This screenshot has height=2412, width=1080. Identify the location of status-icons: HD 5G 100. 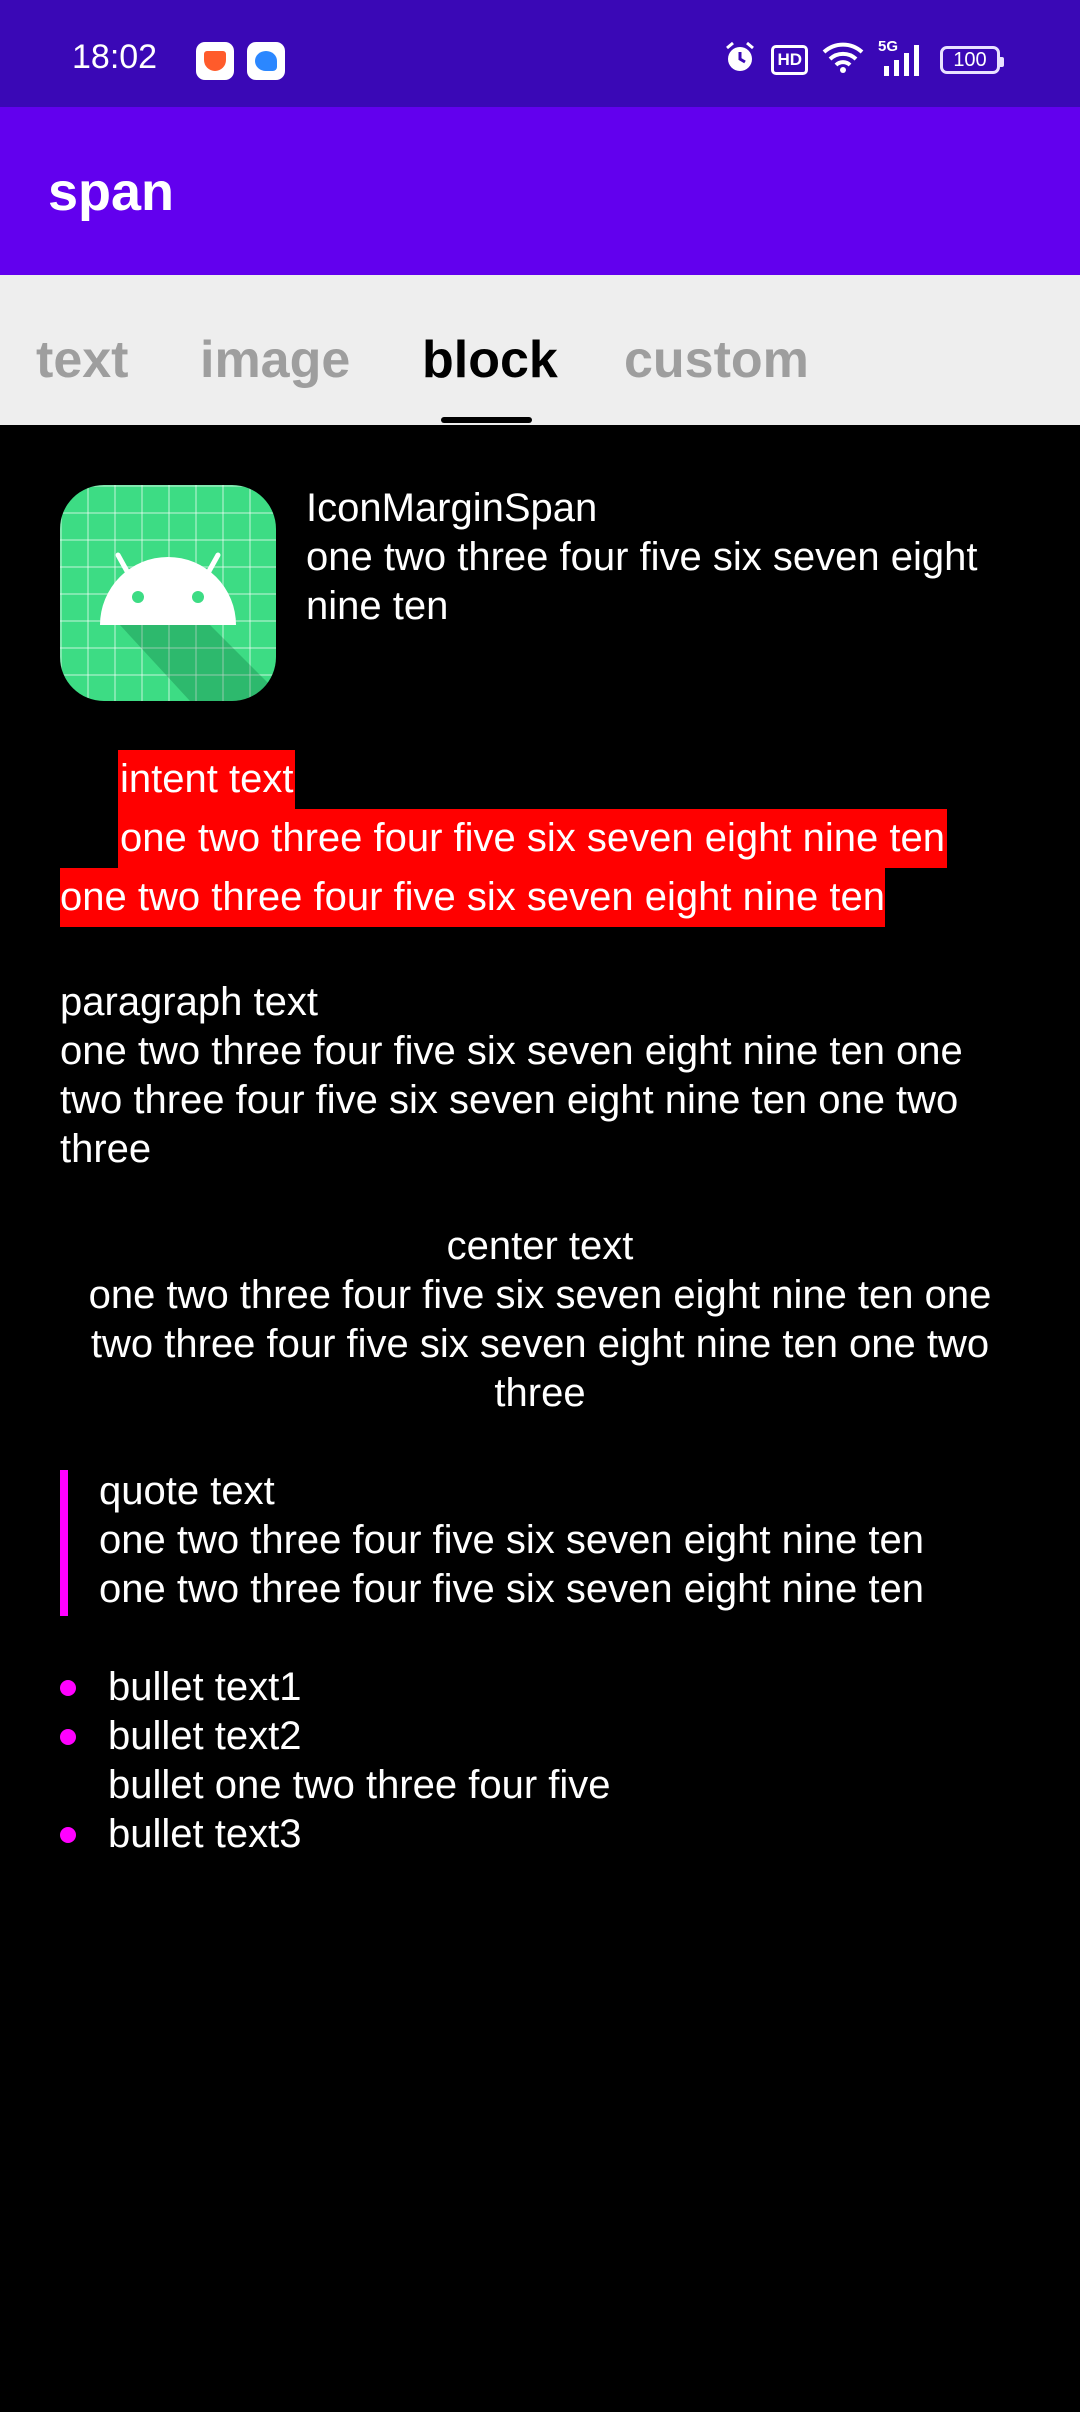
(863, 59).